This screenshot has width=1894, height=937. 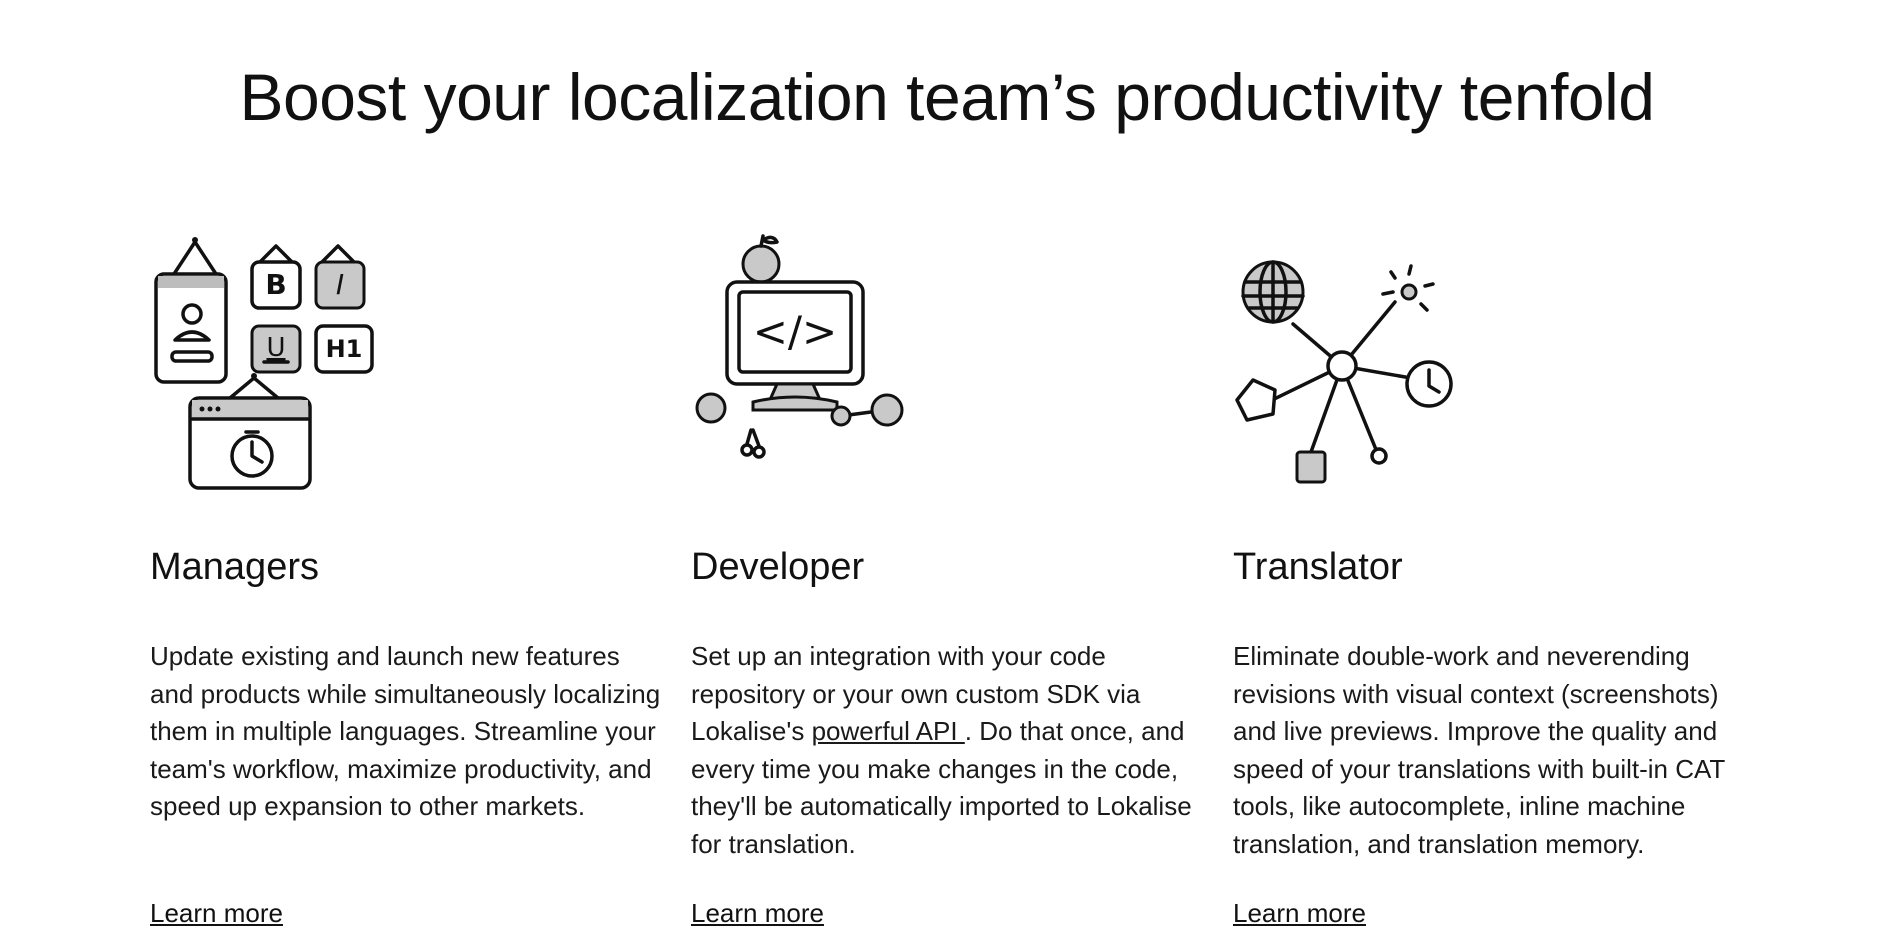 I want to click on developer-computer-illustration: </>, so click(x=799, y=346).